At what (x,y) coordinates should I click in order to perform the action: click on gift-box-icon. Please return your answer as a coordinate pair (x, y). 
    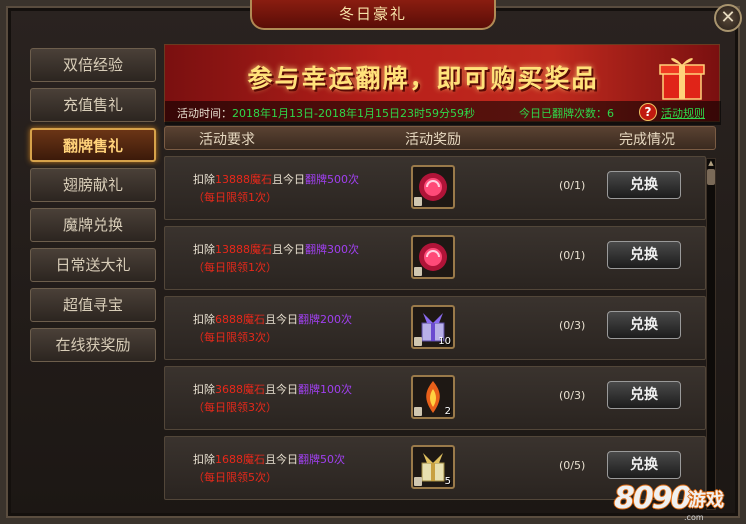
    Looking at the image, I should click on (682, 79).